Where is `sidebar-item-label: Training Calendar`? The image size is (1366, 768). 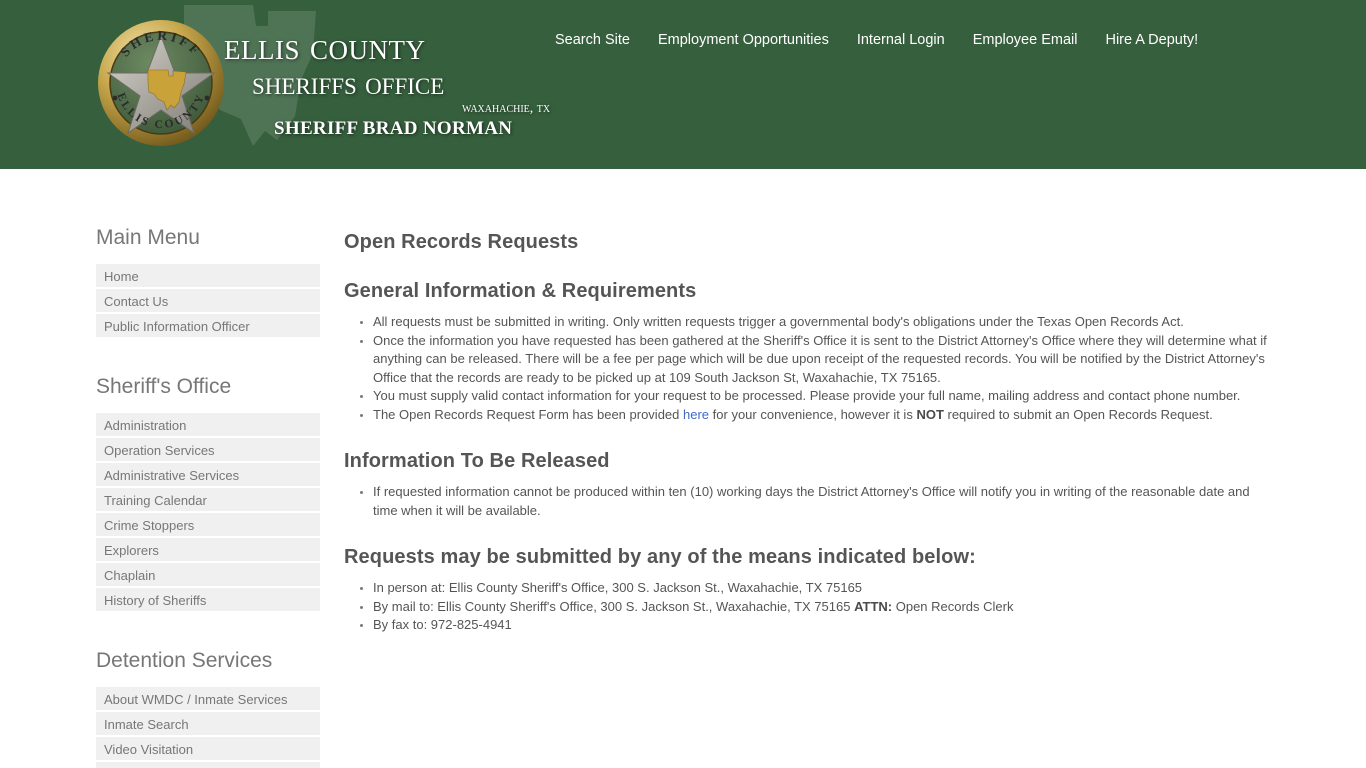
sidebar-item-label: Training Calendar is located at coordinates (208, 500).